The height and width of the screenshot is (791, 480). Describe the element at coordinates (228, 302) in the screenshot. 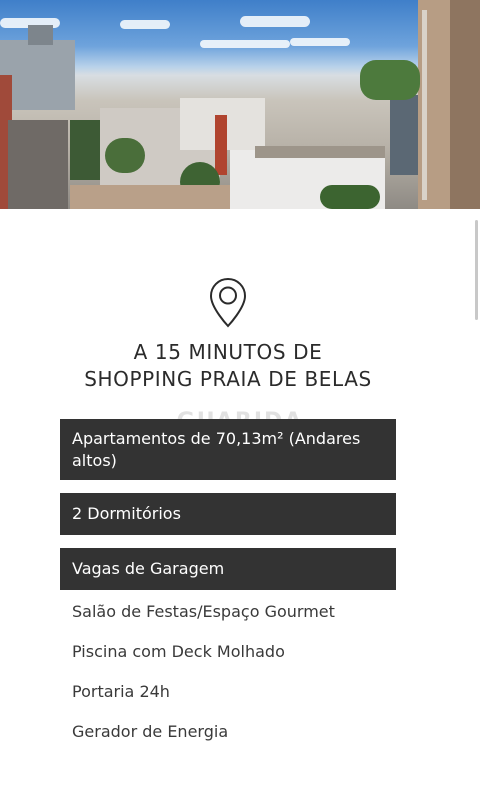

I see `map-pin-icon` at that location.